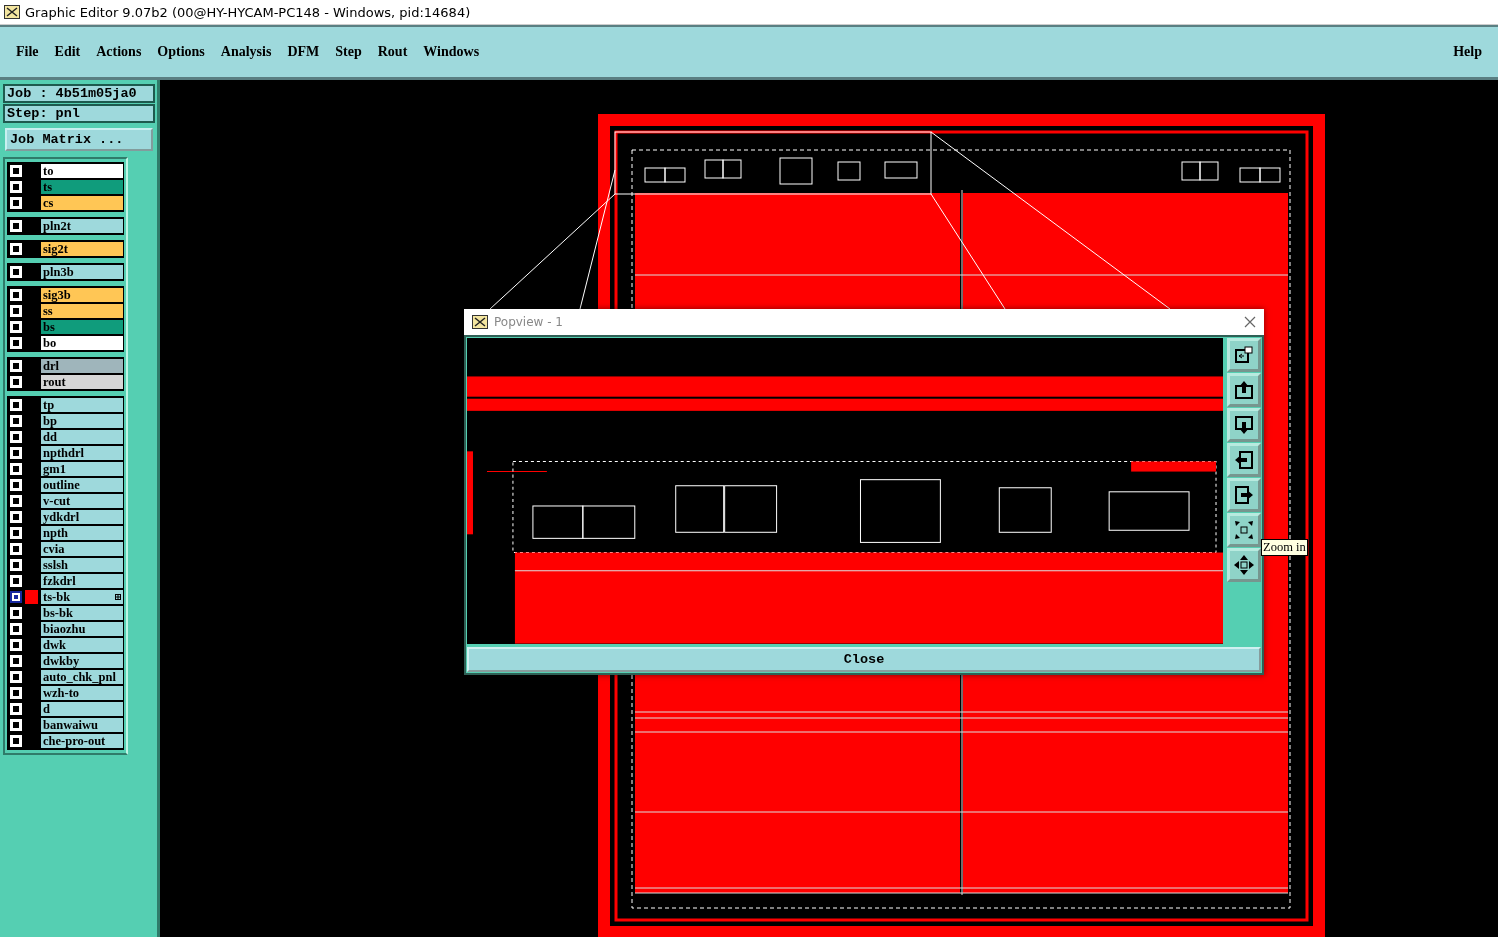 This screenshot has height=937, width=1498. I want to click on layer-name: cvia, so click(82, 549).